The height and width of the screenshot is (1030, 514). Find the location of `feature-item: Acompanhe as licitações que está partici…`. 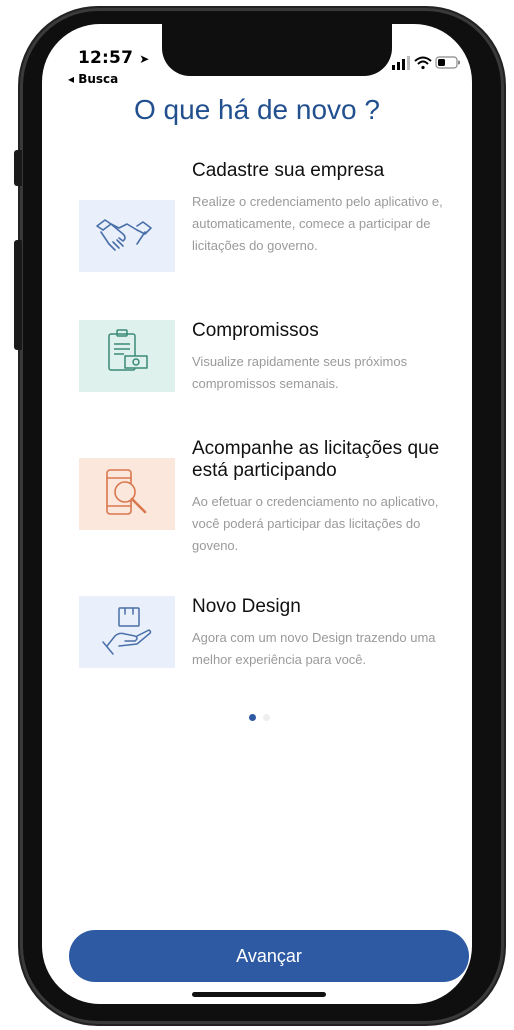

feature-item: Acompanhe as licitações que está partici… is located at coordinates (274, 508).